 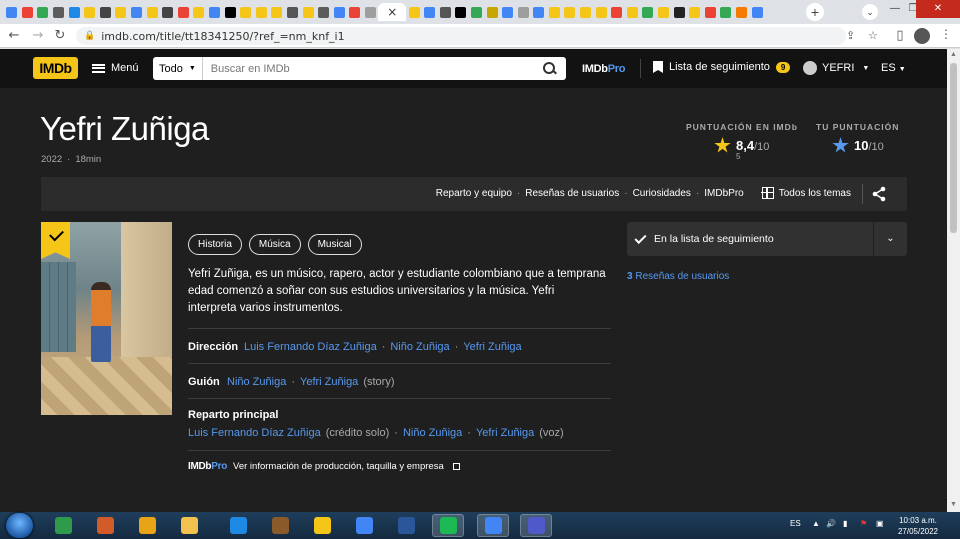 I want to click on share-page-icon: ⇪, so click(x=850, y=35).